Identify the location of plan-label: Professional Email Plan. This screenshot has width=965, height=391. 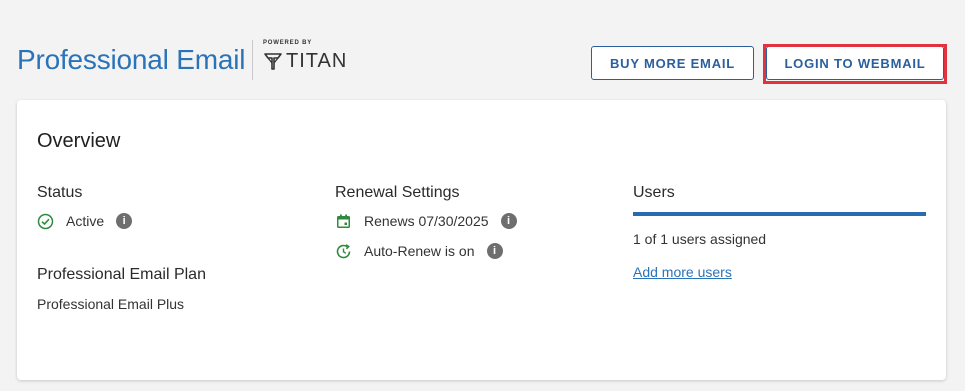
(121, 274).